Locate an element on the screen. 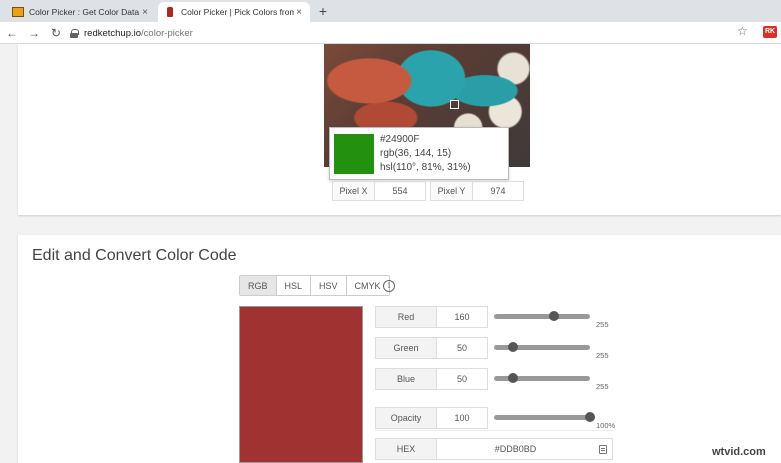 The width and height of the screenshot is (781, 463). red-field: Red 160 is located at coordinates (431, 317).